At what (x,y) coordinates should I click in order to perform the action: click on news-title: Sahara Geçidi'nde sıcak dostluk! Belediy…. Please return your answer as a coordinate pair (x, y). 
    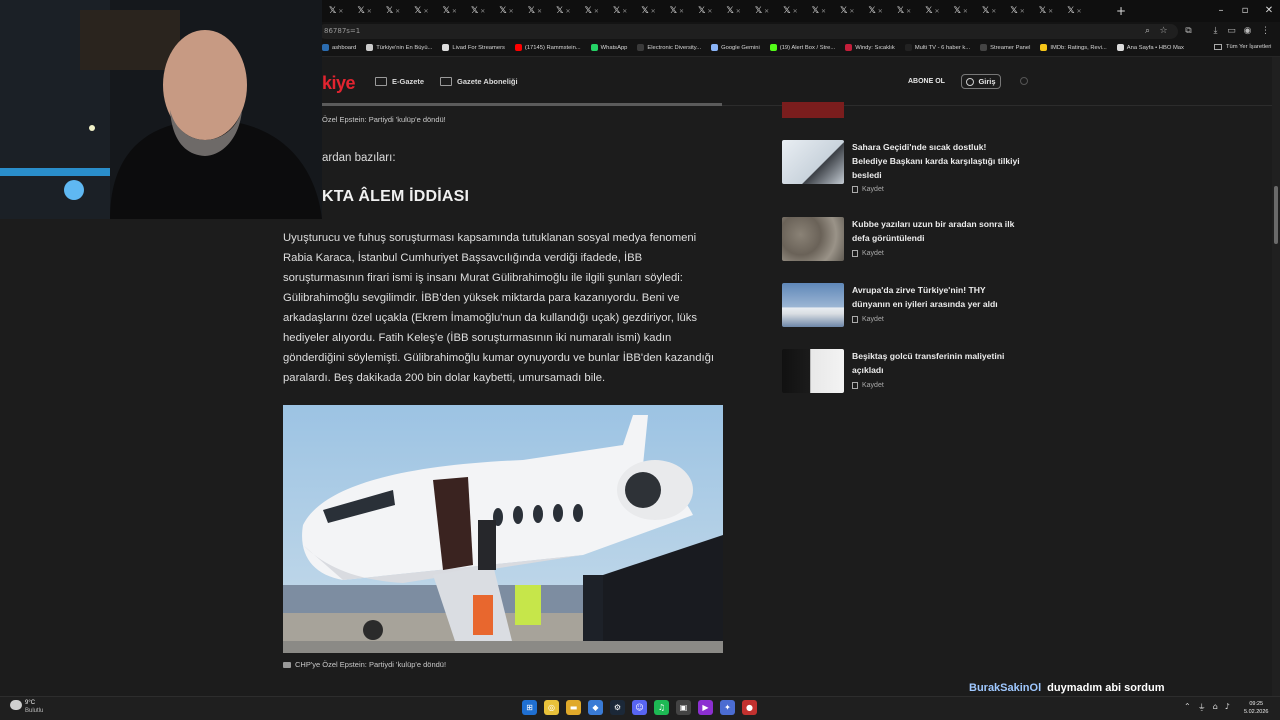
    Looking at the image, I should click on (936, 161).